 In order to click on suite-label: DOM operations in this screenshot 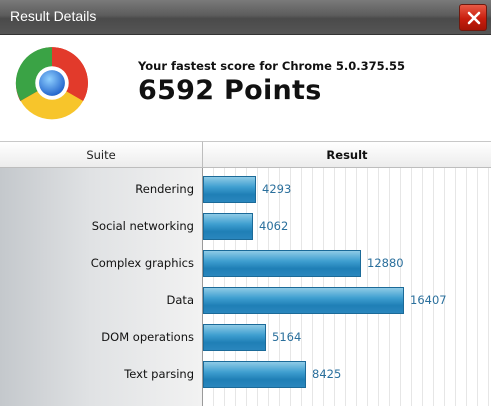, I will do `click(147, 337)`.